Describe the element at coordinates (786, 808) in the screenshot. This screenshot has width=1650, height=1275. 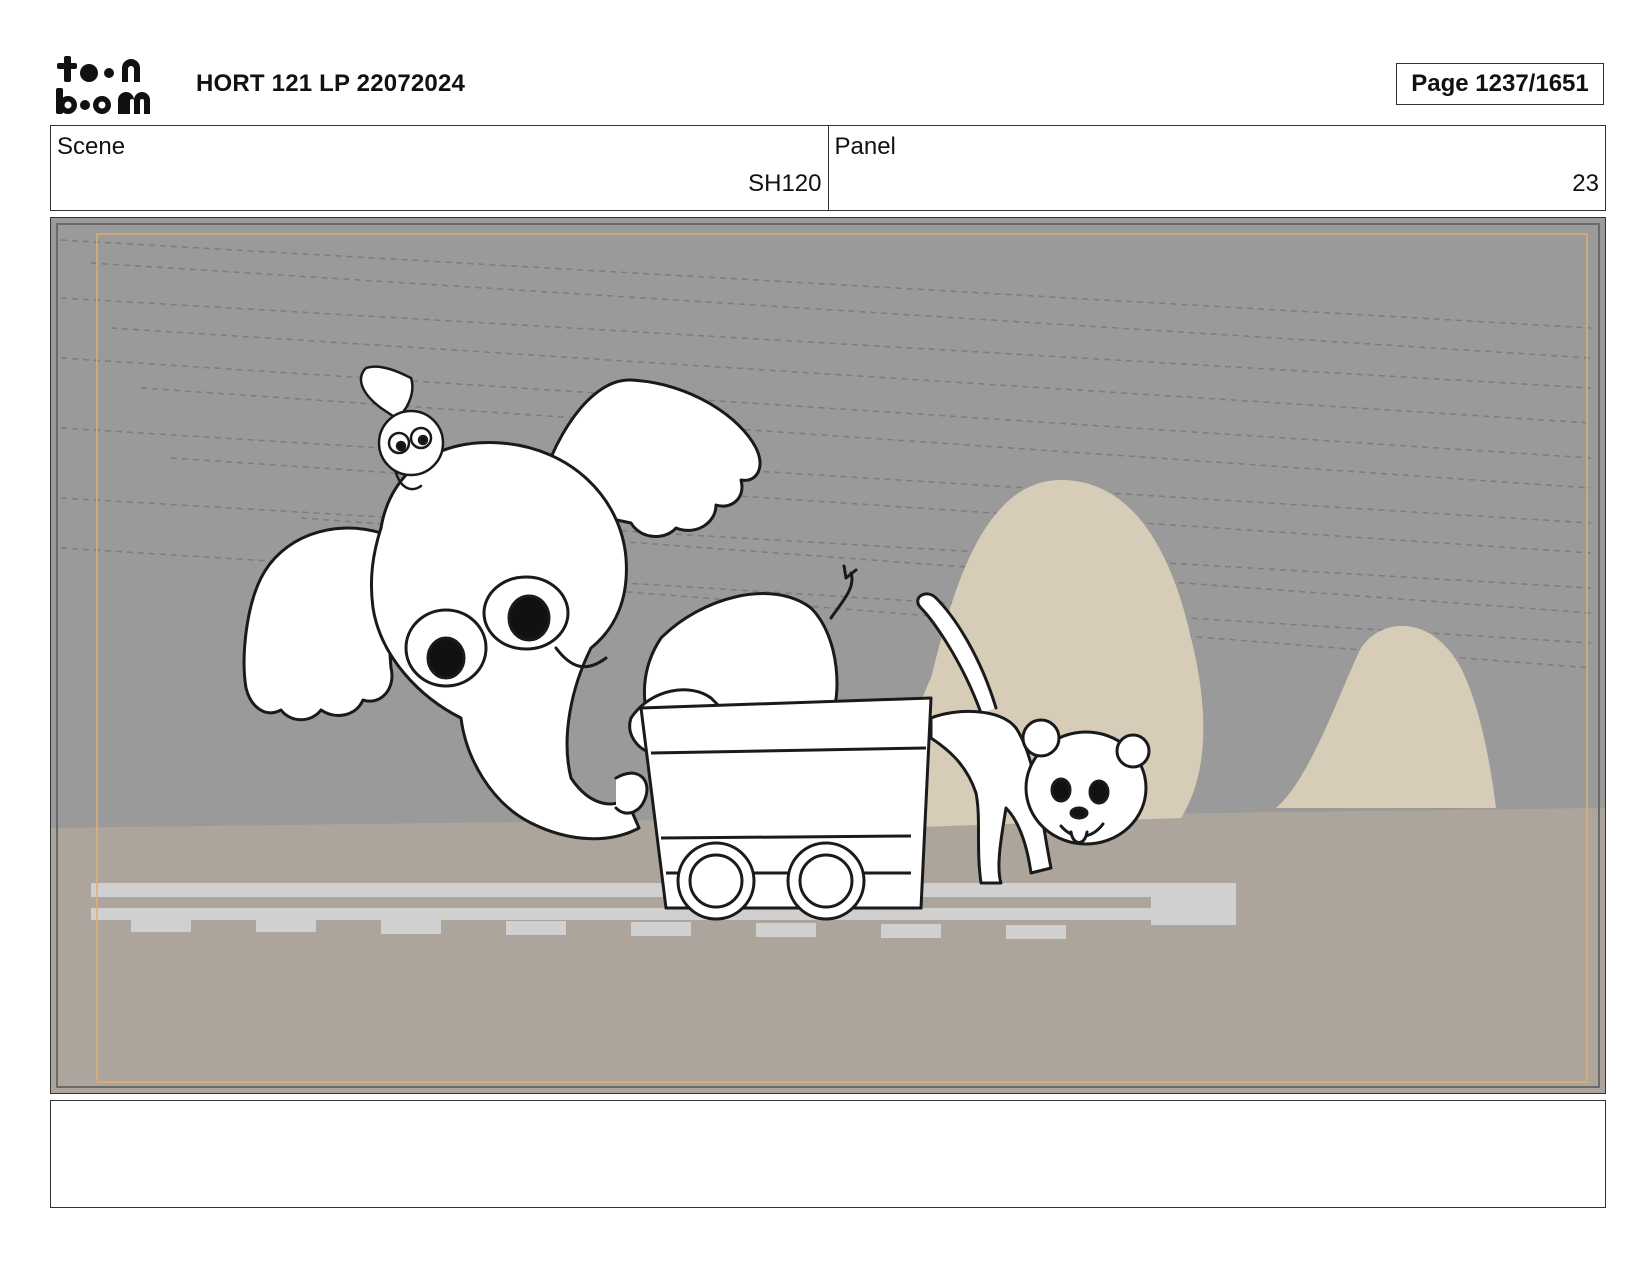
I see `mine-cart` at that location.